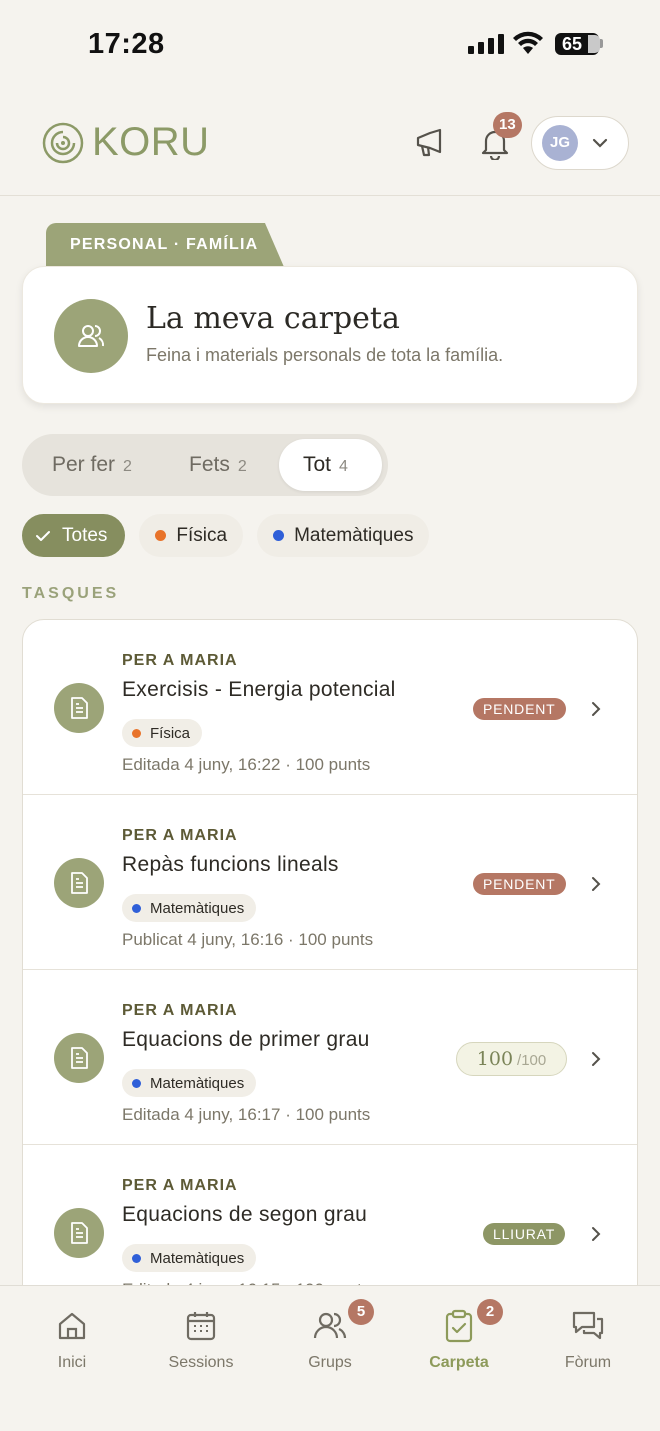 This screenshot has height=1431, width=660. I want to click on score-badge: 100/100, so click(511, 1059).